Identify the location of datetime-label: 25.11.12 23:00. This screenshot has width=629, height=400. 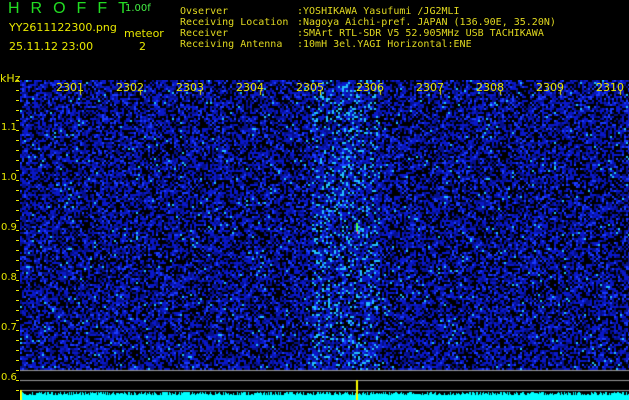
(51, 46).